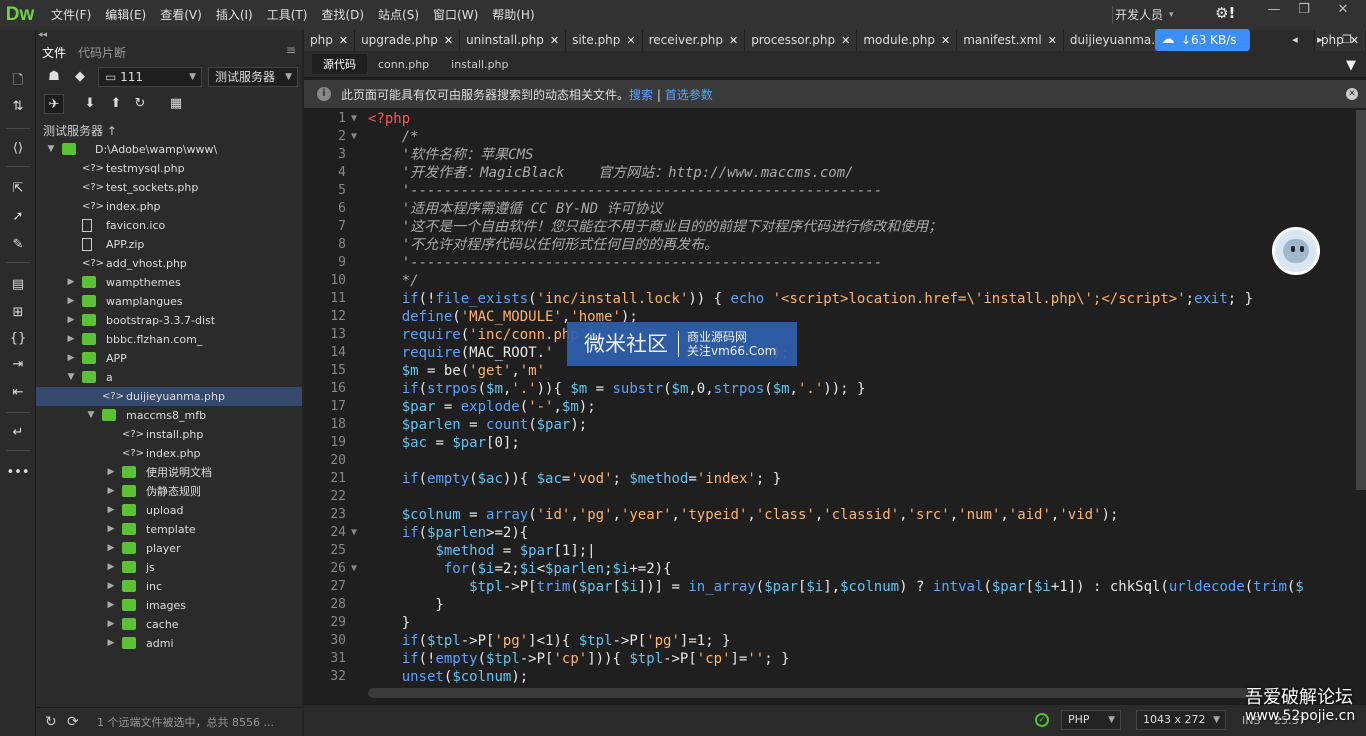 Image resolution: width=1366 pixels, height=736 pixels. What do you see at coordinates (689, 95) in the screenshot?
I see `preferences-link: 首选参数` at bounding box center [689, 95].